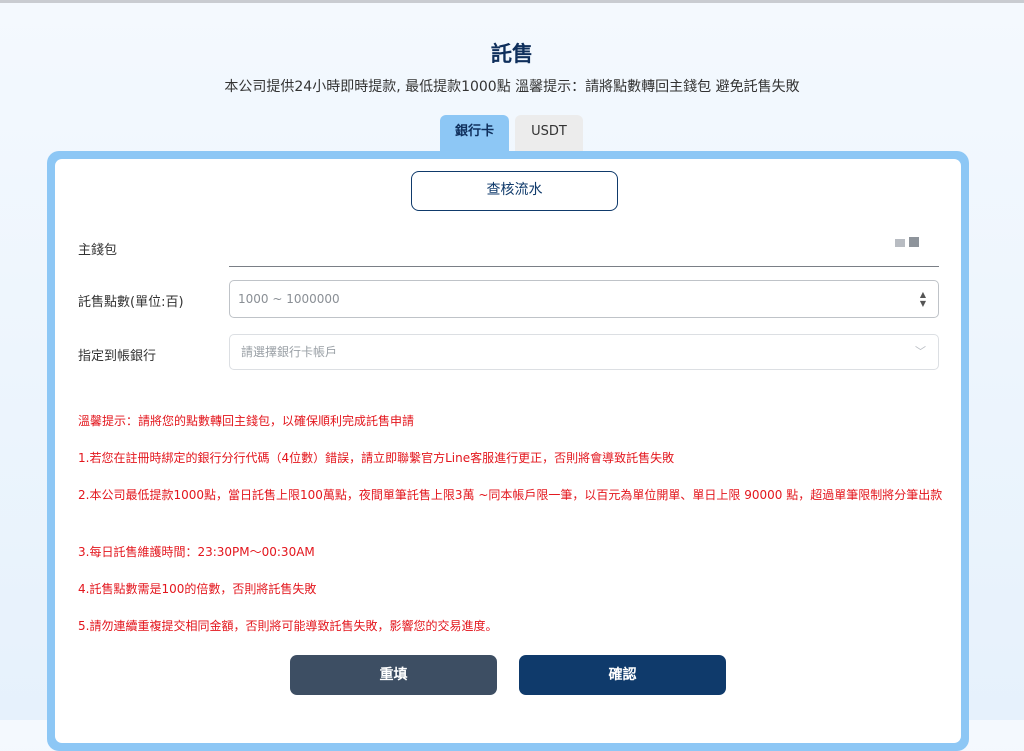  I want to click on wallet-divider, so click(584, 266).